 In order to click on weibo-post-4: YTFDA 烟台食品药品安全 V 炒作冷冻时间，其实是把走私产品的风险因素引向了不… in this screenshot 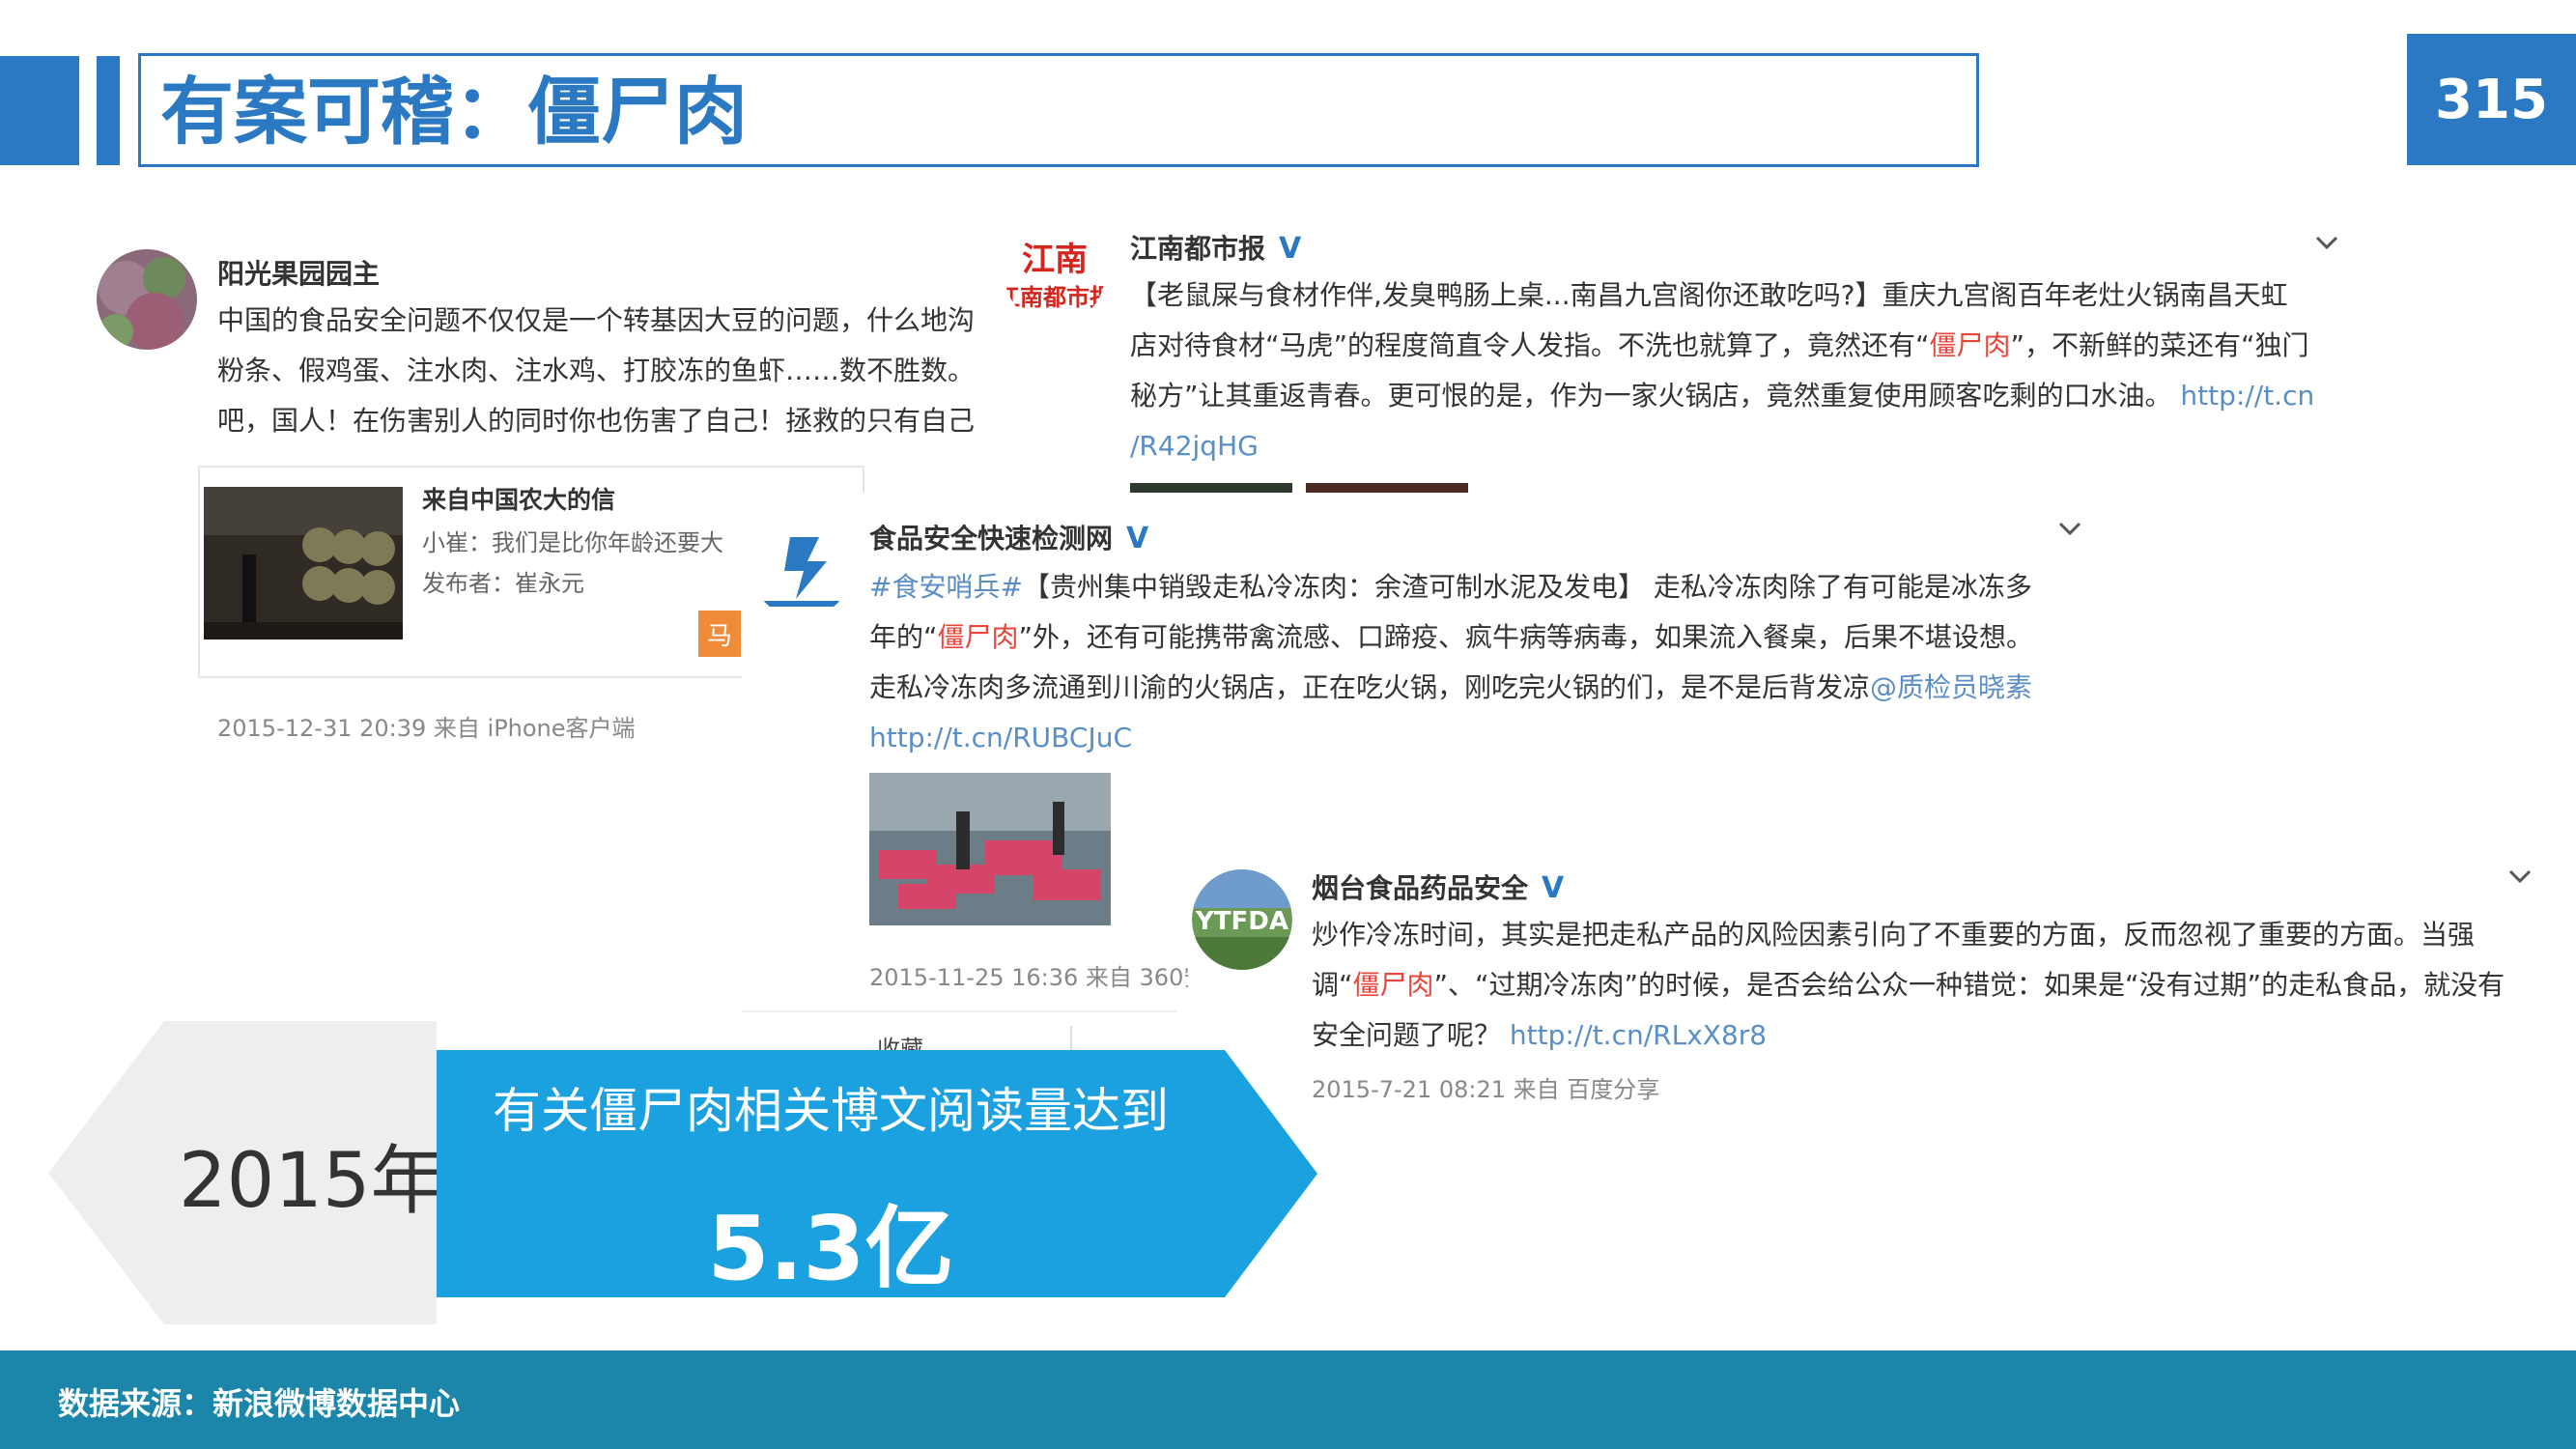, I will do `click(1874, 985)`.